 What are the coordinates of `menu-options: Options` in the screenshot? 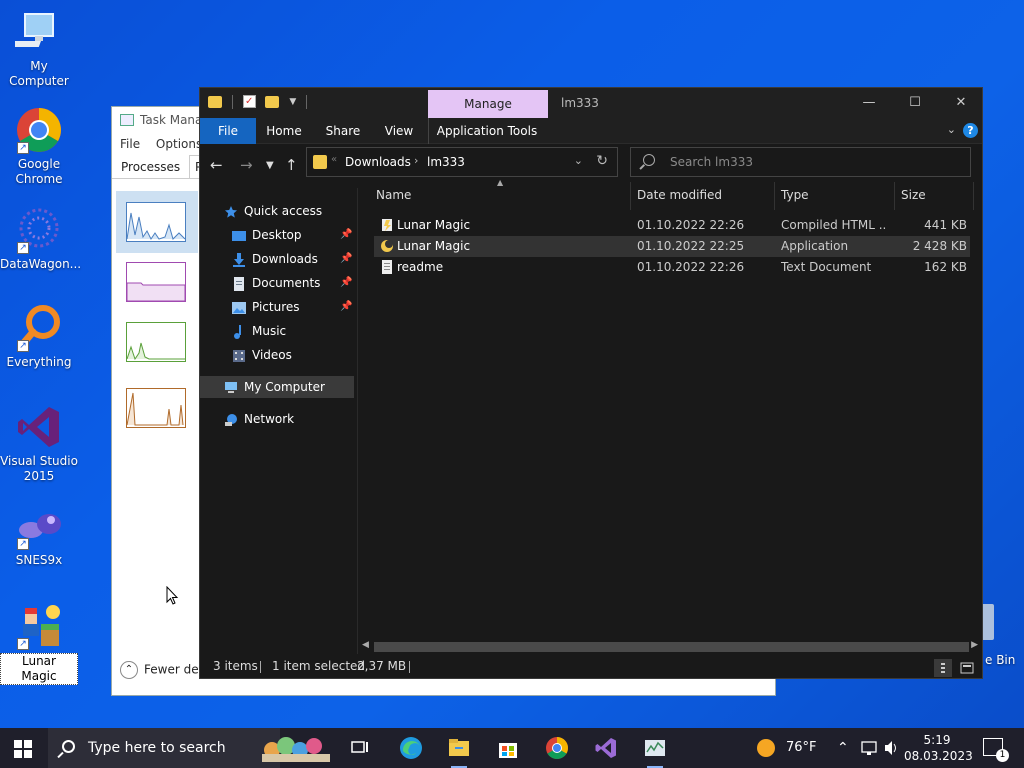 It's located at (179, 144).